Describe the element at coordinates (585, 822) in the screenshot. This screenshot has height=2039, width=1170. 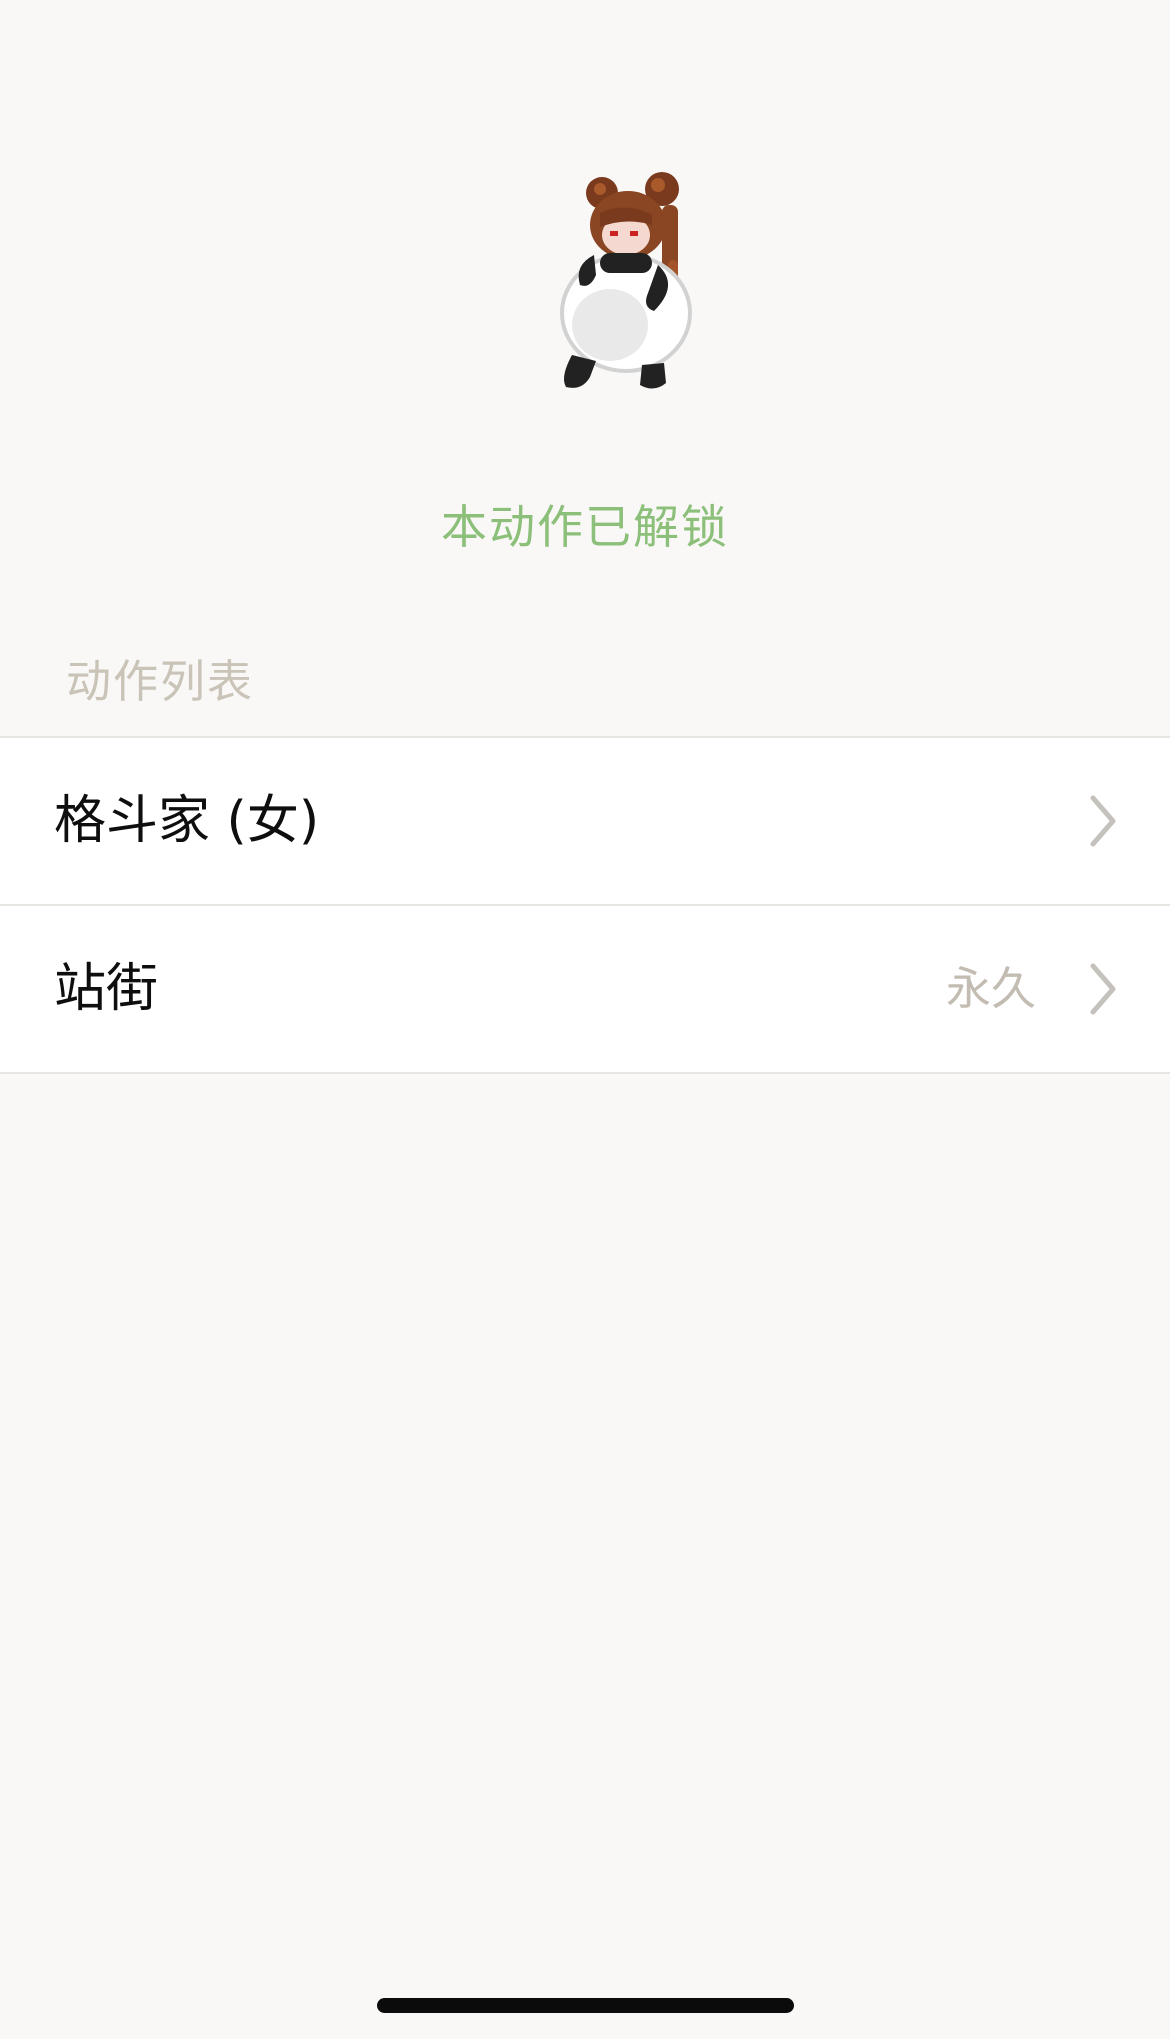
I see `list-item-fighter-female: 格斗家 (女)` at that location.